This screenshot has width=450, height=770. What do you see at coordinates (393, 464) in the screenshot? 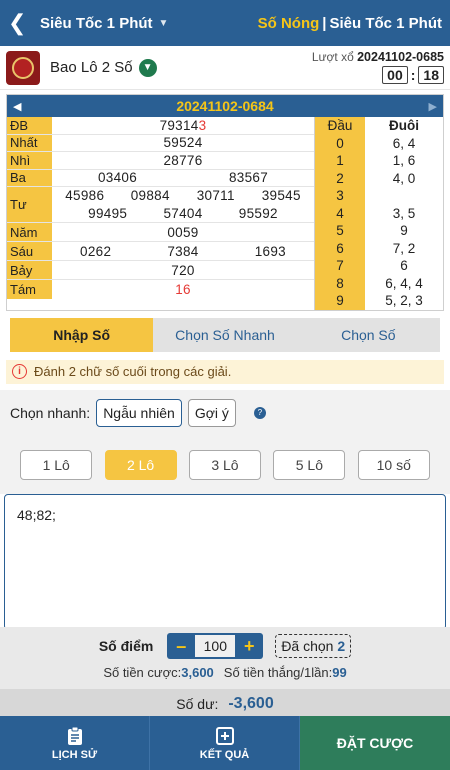
I see `lo-option-10: 10 số` at bounding box center [393, 464].